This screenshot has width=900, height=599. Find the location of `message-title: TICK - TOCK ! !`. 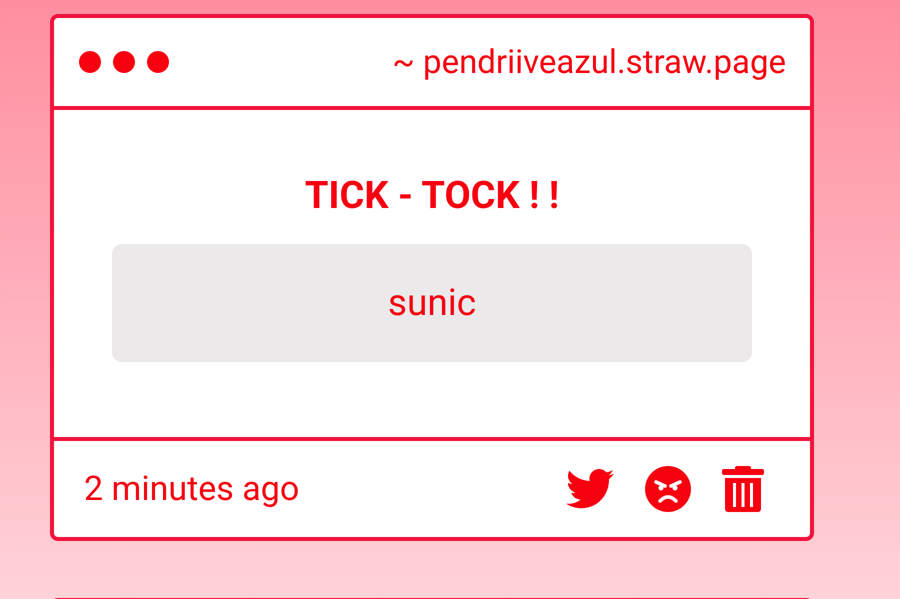

message-title: TICK - TOCK ! ! is located at coordinates (432, 196).